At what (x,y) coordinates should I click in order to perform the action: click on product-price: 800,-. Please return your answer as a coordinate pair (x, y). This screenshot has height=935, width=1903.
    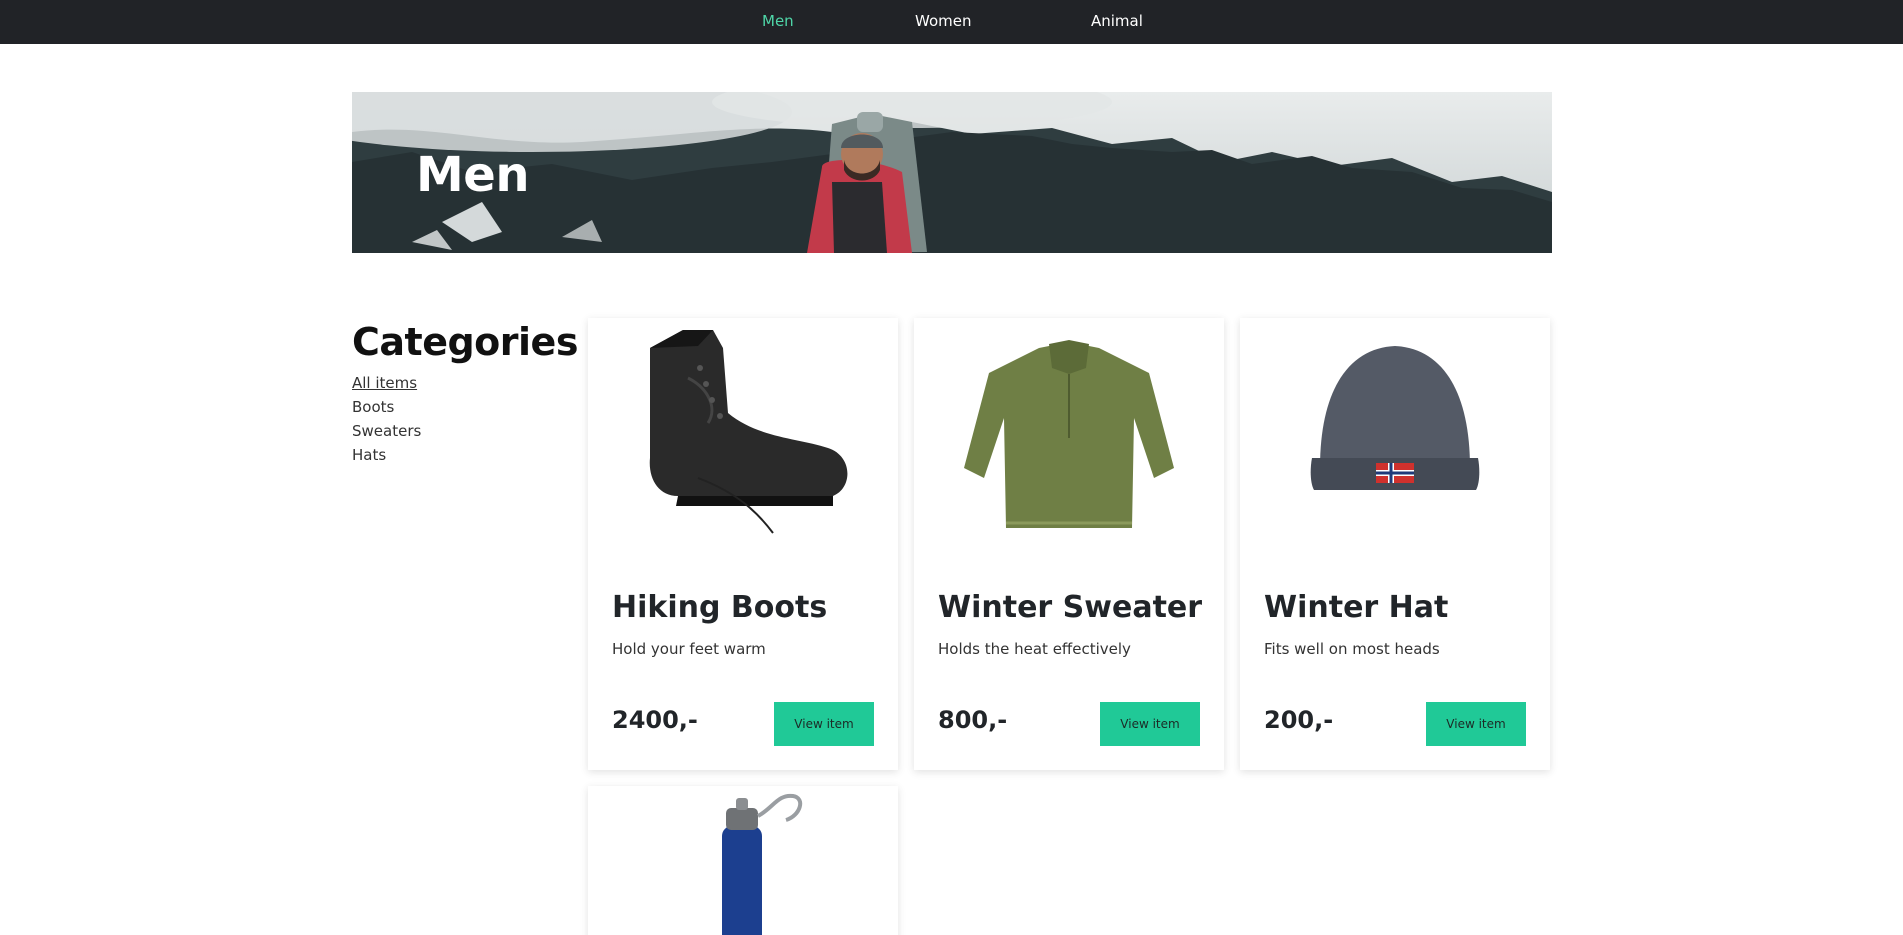
    Looking at the image, I should click on (973, 720).